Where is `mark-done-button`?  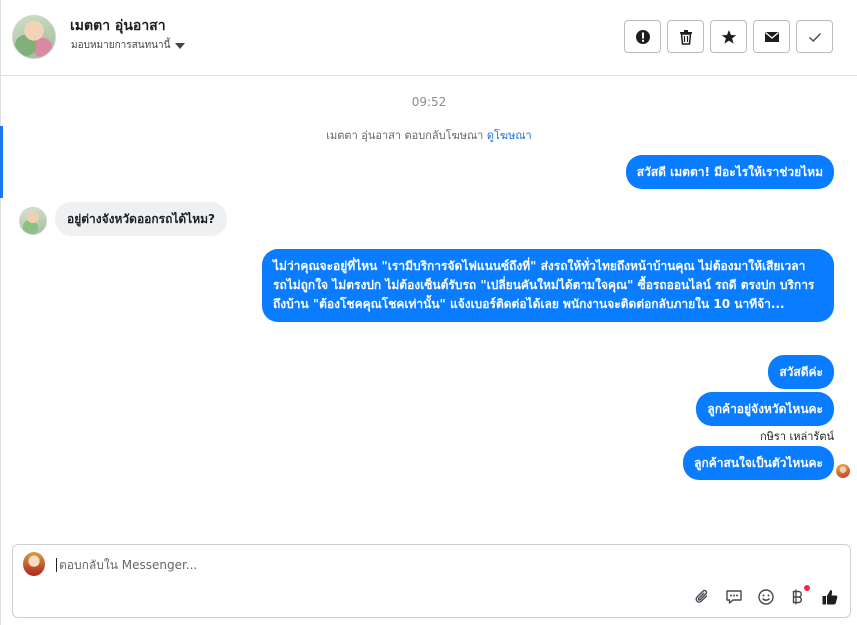 mark-done-button is located at coordinates (814, 36).